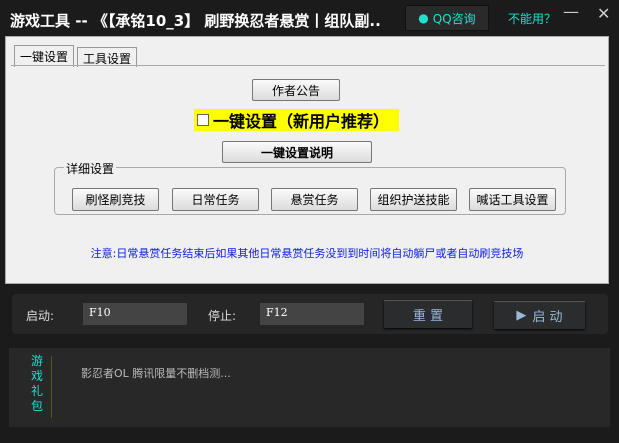 The height and width of the screenshot is (443, 619). I want to click on bounty-task-button: 悬赏任务, so click(314, 199).